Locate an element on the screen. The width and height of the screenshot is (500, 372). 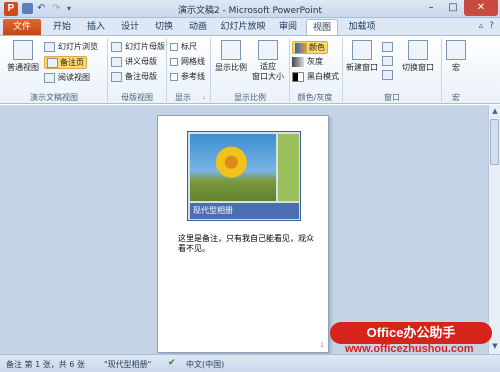
proofing-check-icon: ✔ is located at coordinates (172, 363).